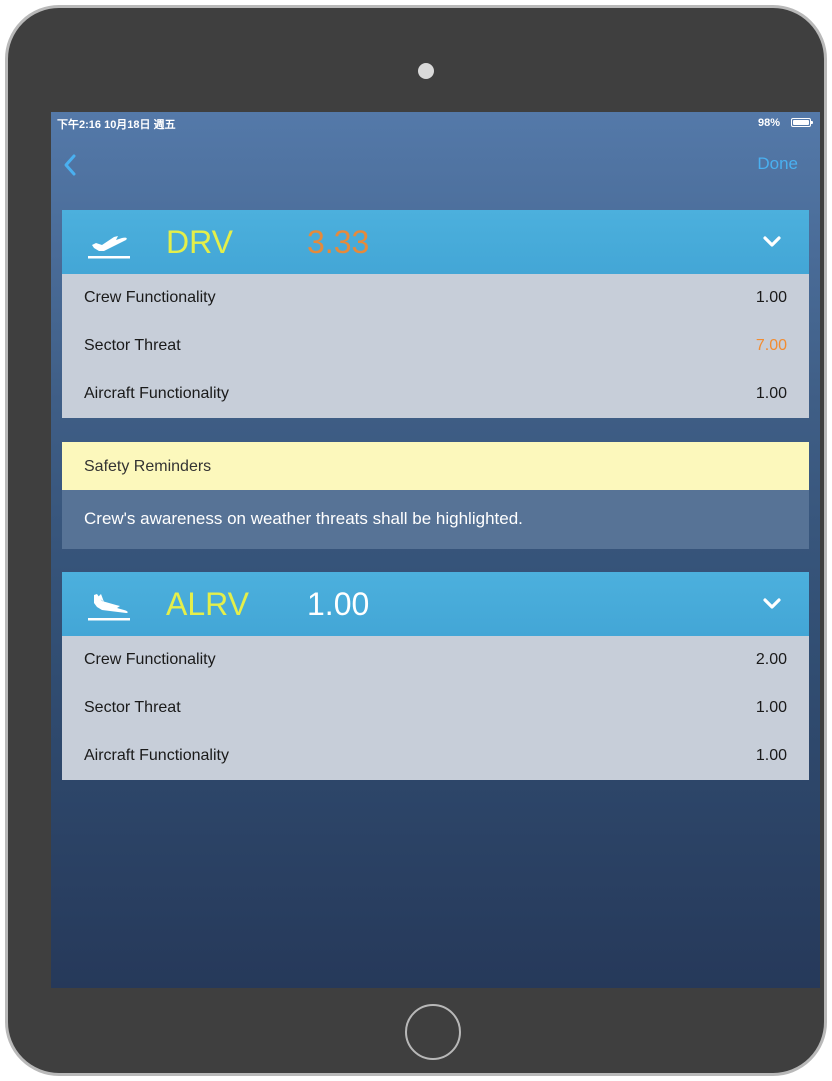 This screenshot has height=1081, width=832. What do you see at coordinates (208, 604) in the screenshot?
I see `station-code: ALRV` at bounding box center [208, 604].